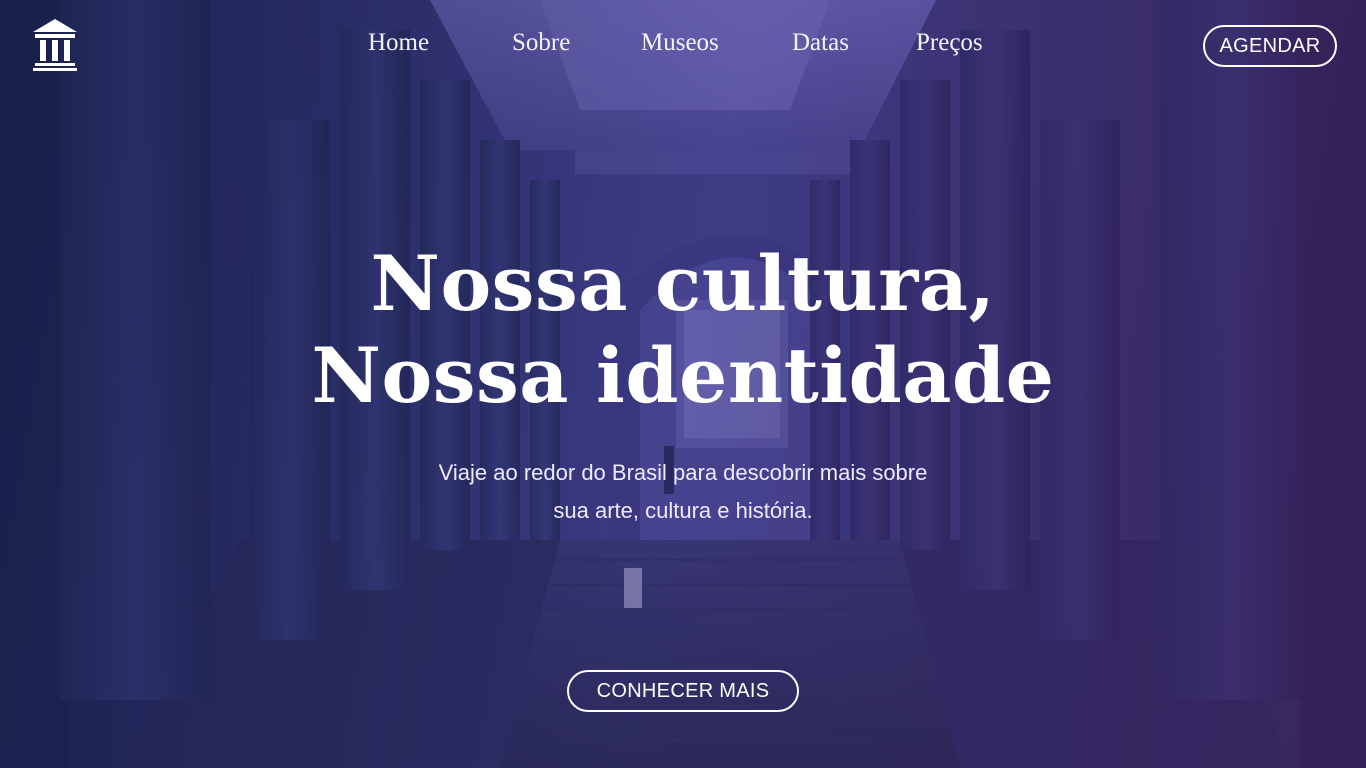  Describe the element at coordinates (541, 43) in the screenshot. I see `nav-item-sobre: Sobre` at that location.